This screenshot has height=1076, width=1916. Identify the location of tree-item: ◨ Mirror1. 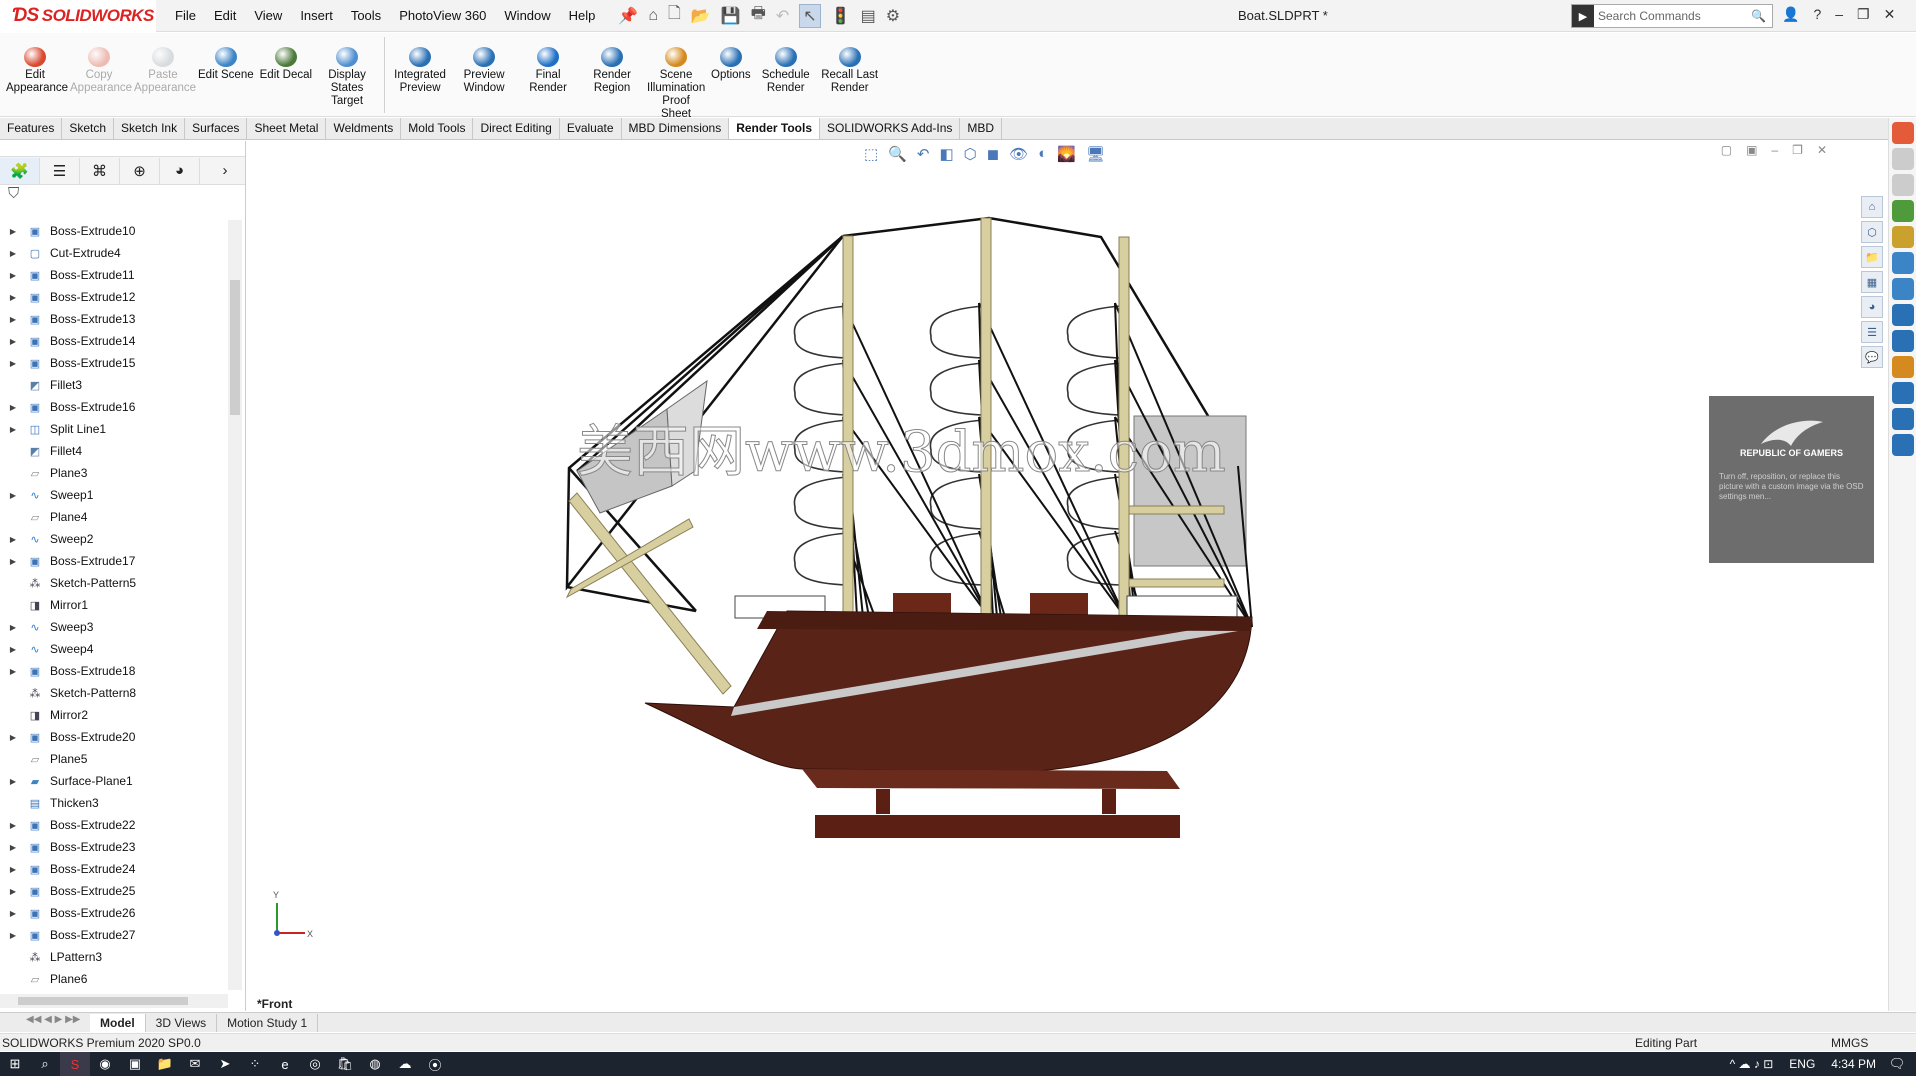
(116, 605).